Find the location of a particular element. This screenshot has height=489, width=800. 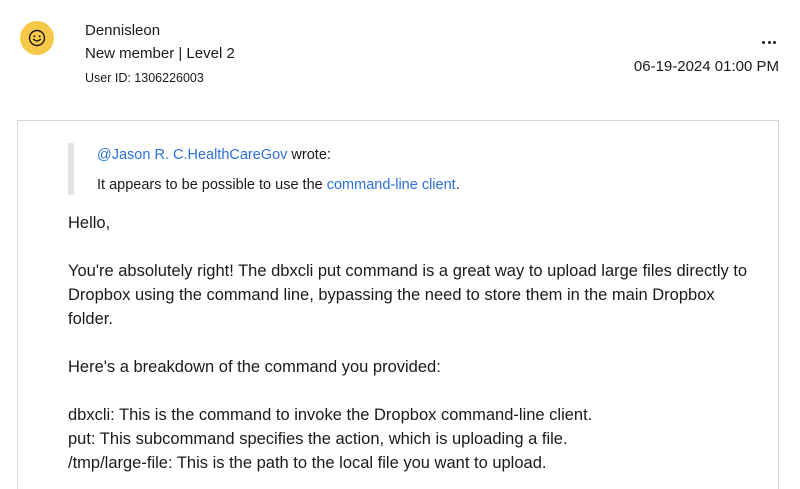

more-options-icon is located at coordinates (769, 42).